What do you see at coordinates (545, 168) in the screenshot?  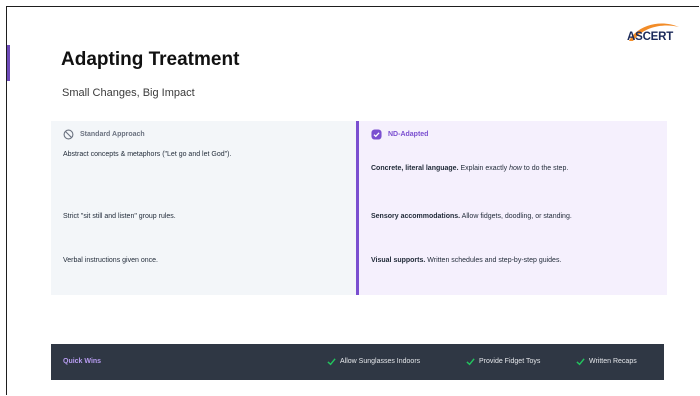 I see `adapted-row-text: to do the step.` at bounding box center [545, 168].